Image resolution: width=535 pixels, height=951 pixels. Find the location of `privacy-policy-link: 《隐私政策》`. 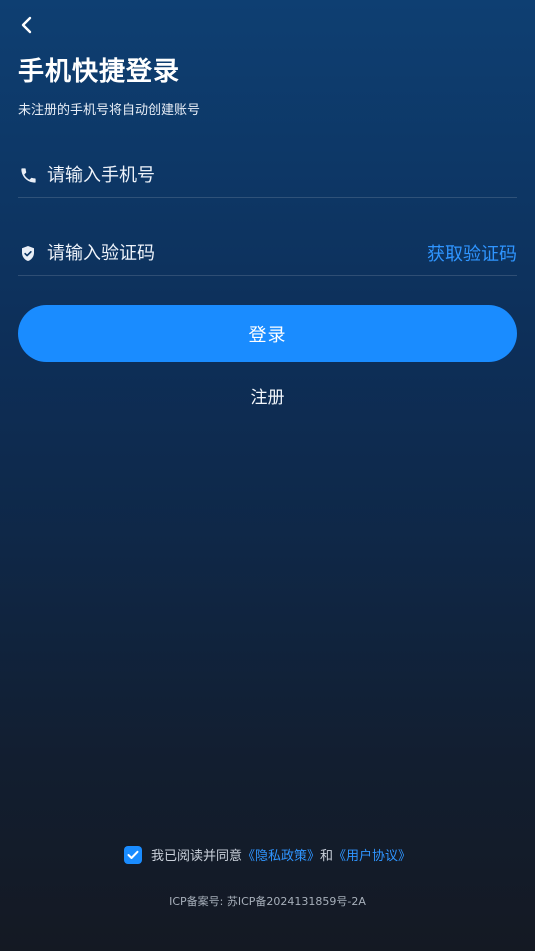

privacy-policy-link: 《隐私政策》 is located at coordinates (281, 854).